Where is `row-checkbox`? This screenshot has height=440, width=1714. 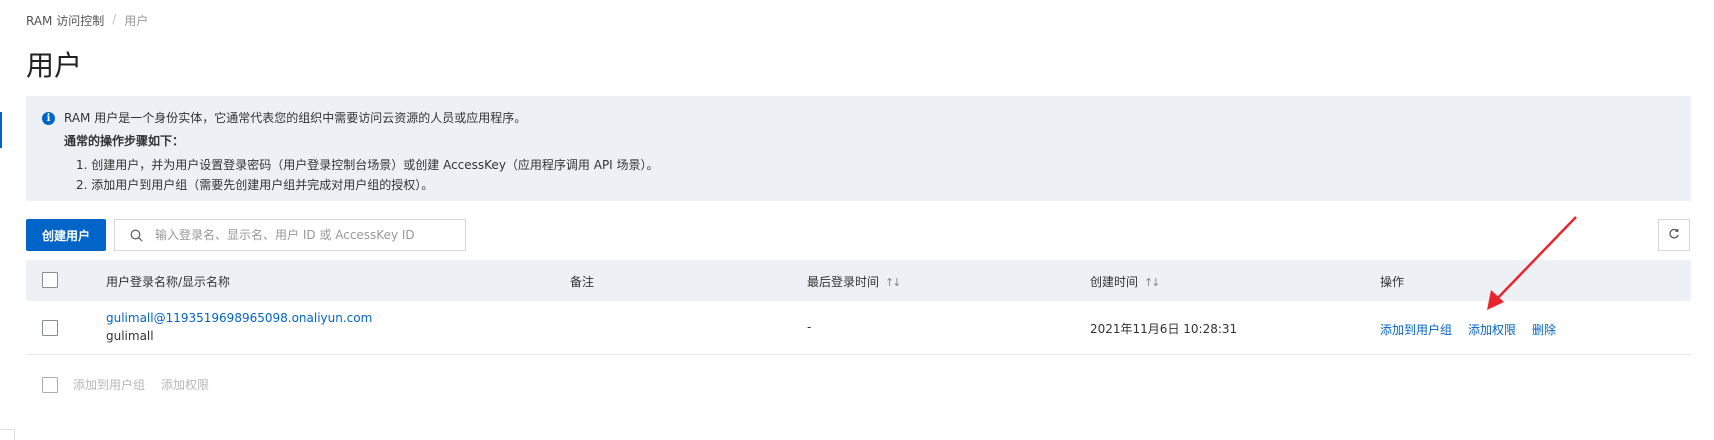 row-checkbox is located at coordinates (50, 328).